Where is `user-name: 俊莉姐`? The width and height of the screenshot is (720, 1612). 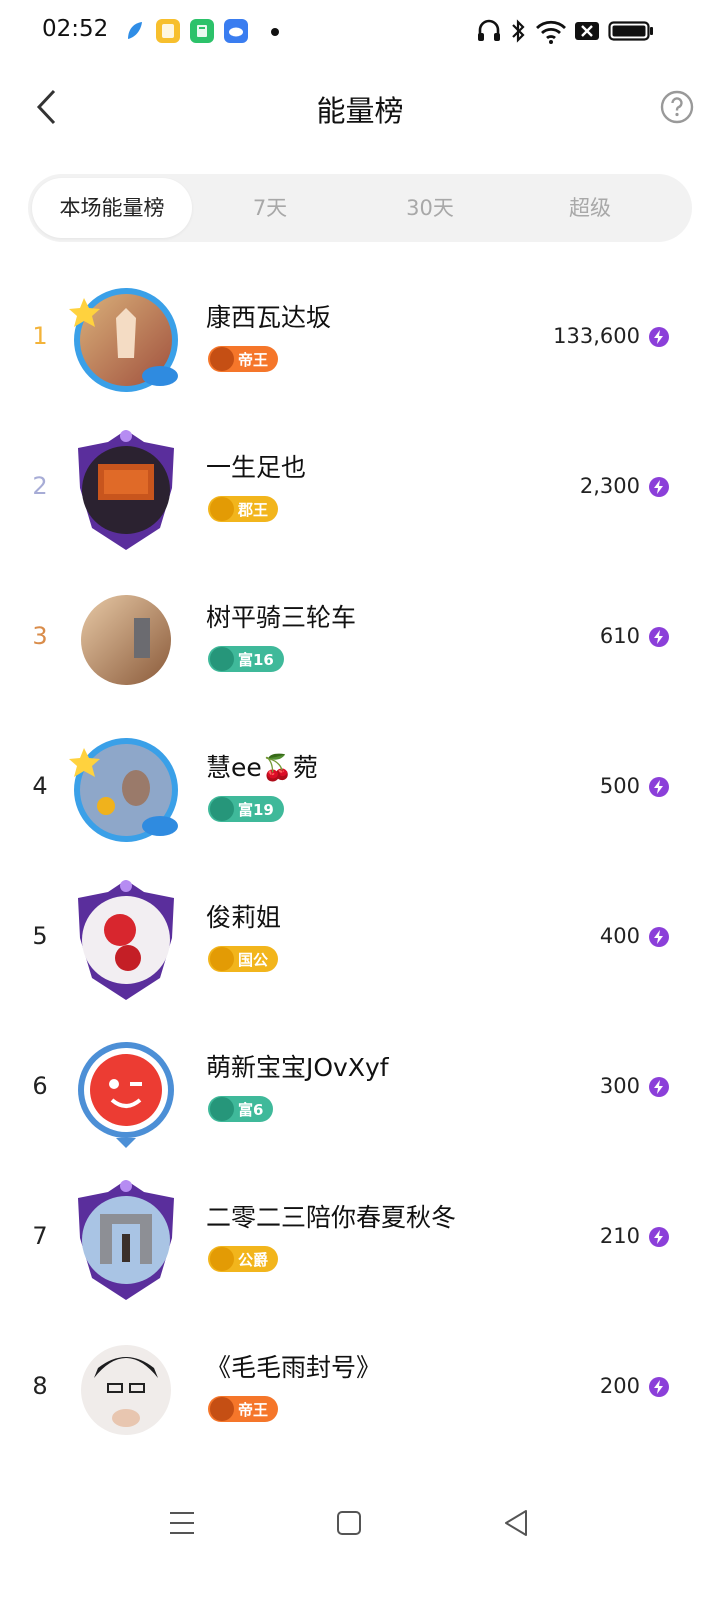
user-name: 俊莉姐 is located at coordinates (244, 917).